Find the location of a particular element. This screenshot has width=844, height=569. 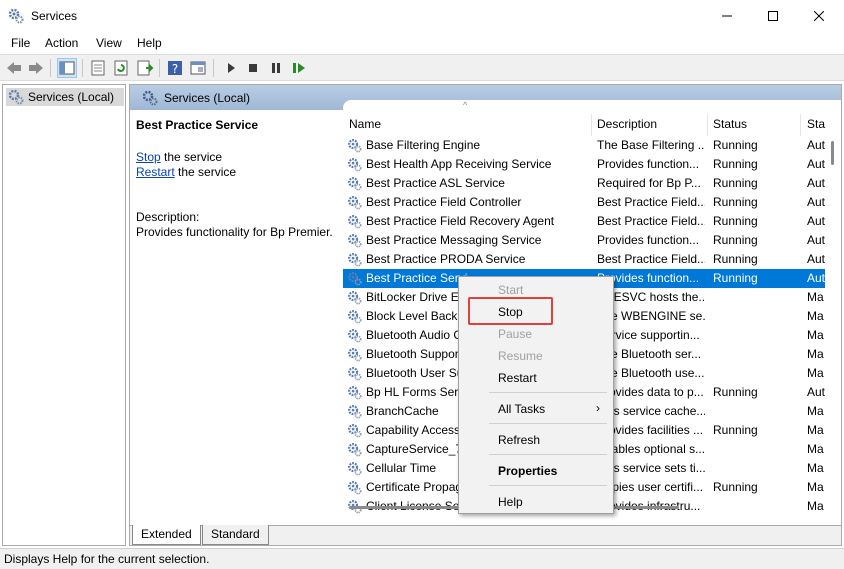

stop-highlight-annotation is located at coordinates (510, 311).